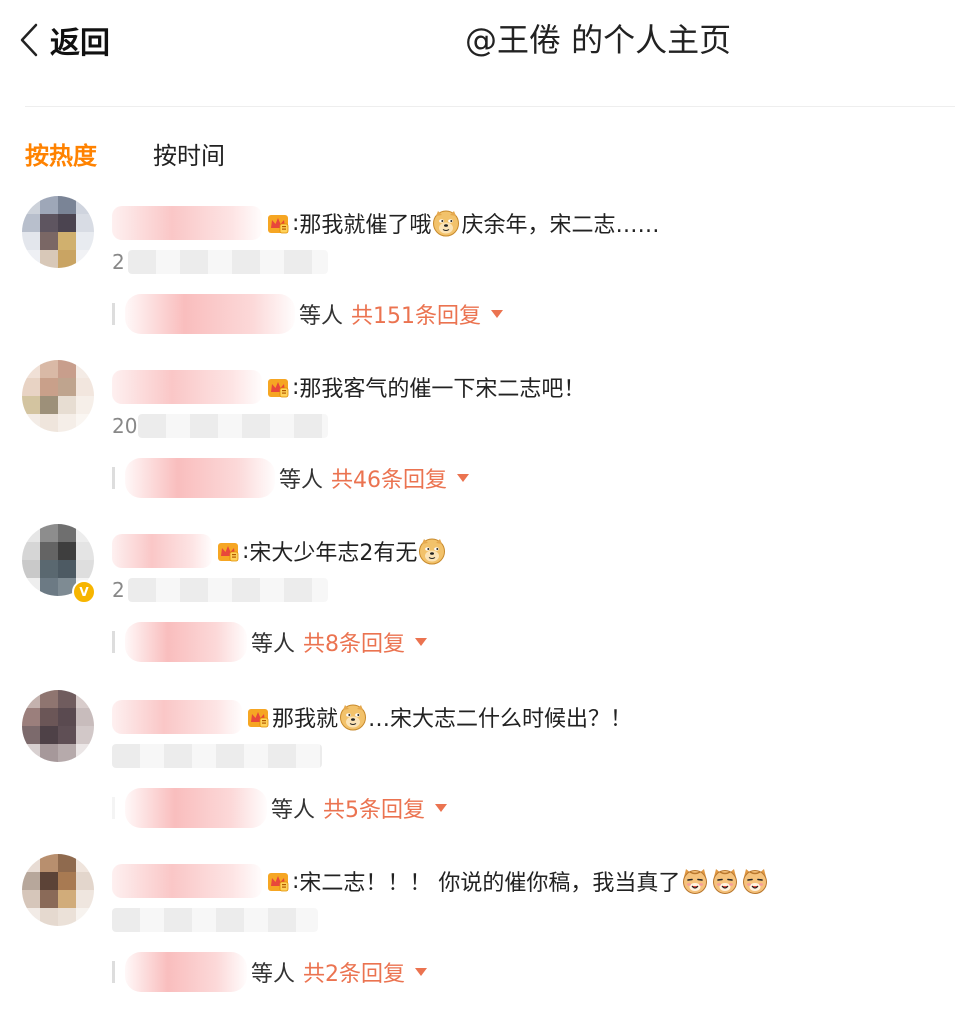  What do you see at coordinates (80, 43) in the screenshot?
I see `back-label: 返回` at bounding box center [80, 43].